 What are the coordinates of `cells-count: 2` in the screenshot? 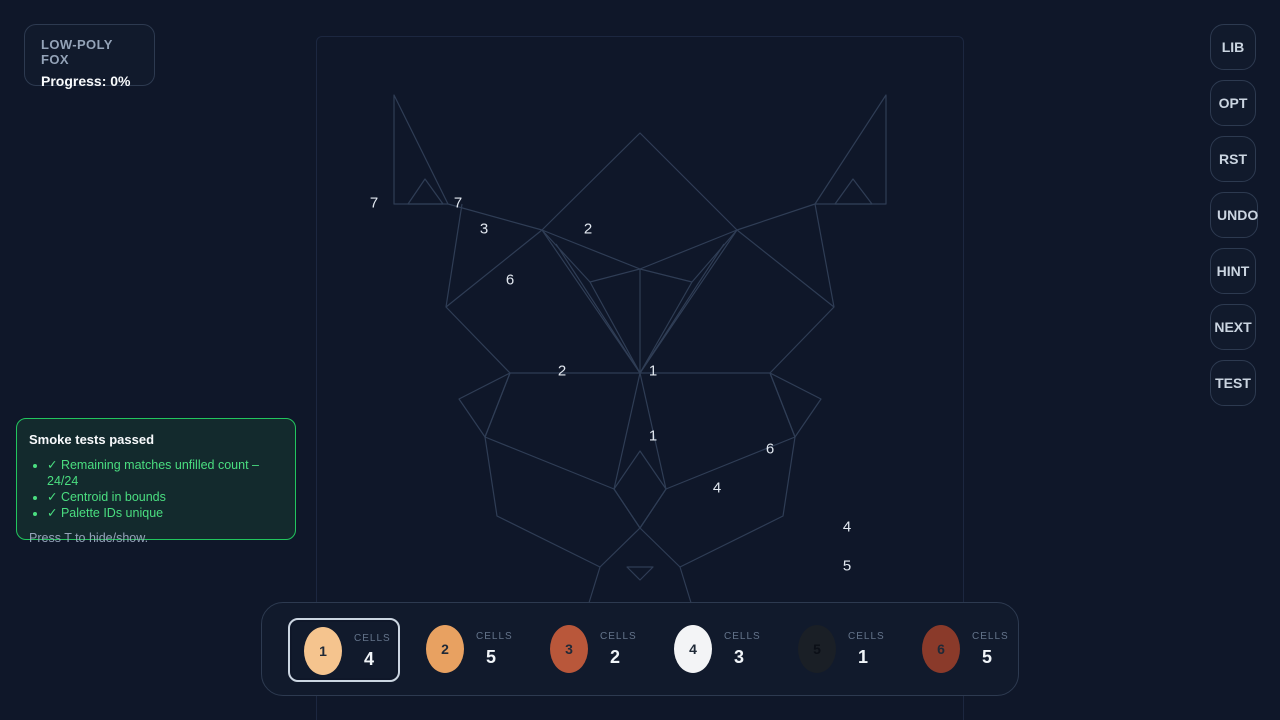 It's located at (615, 657).